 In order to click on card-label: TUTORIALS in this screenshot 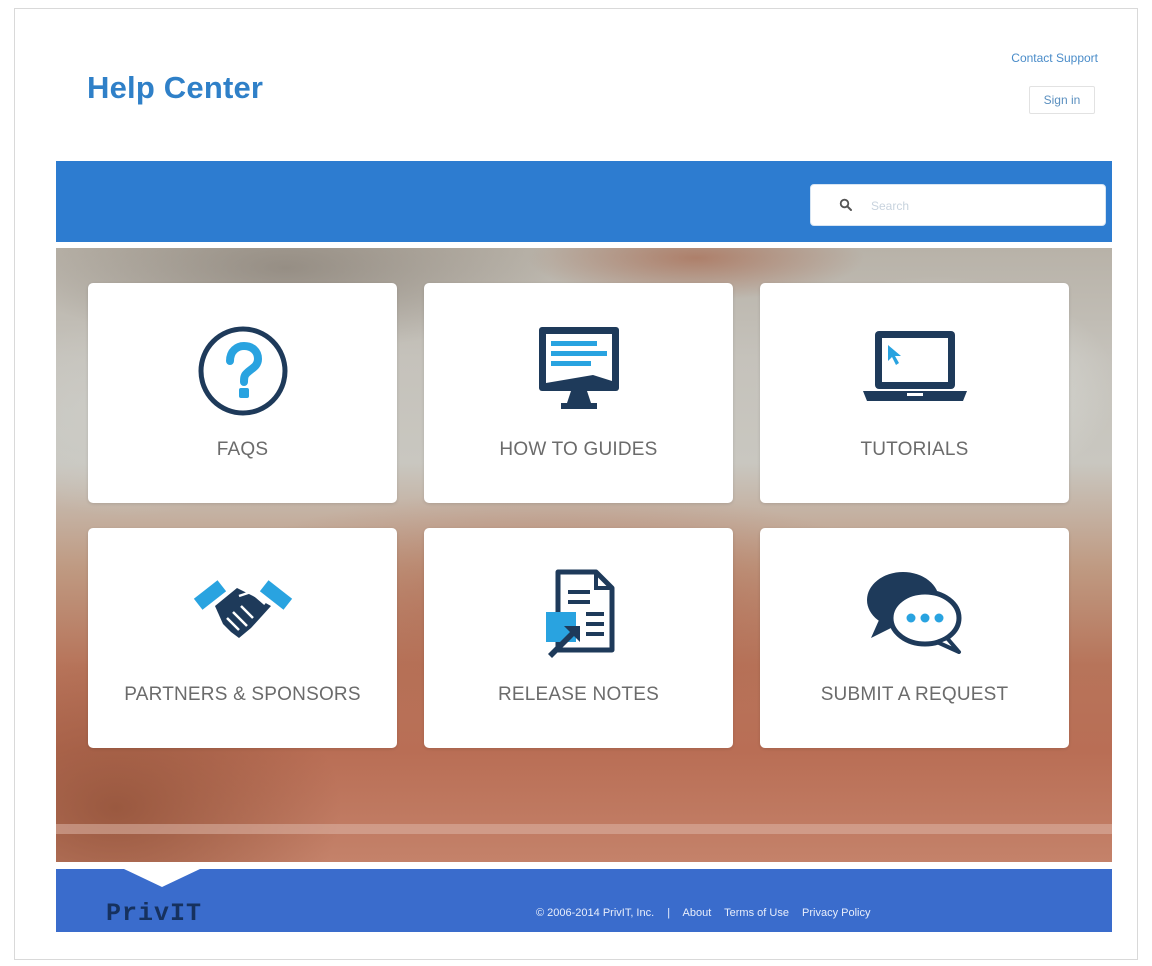, I will do `click(914, 449)`.